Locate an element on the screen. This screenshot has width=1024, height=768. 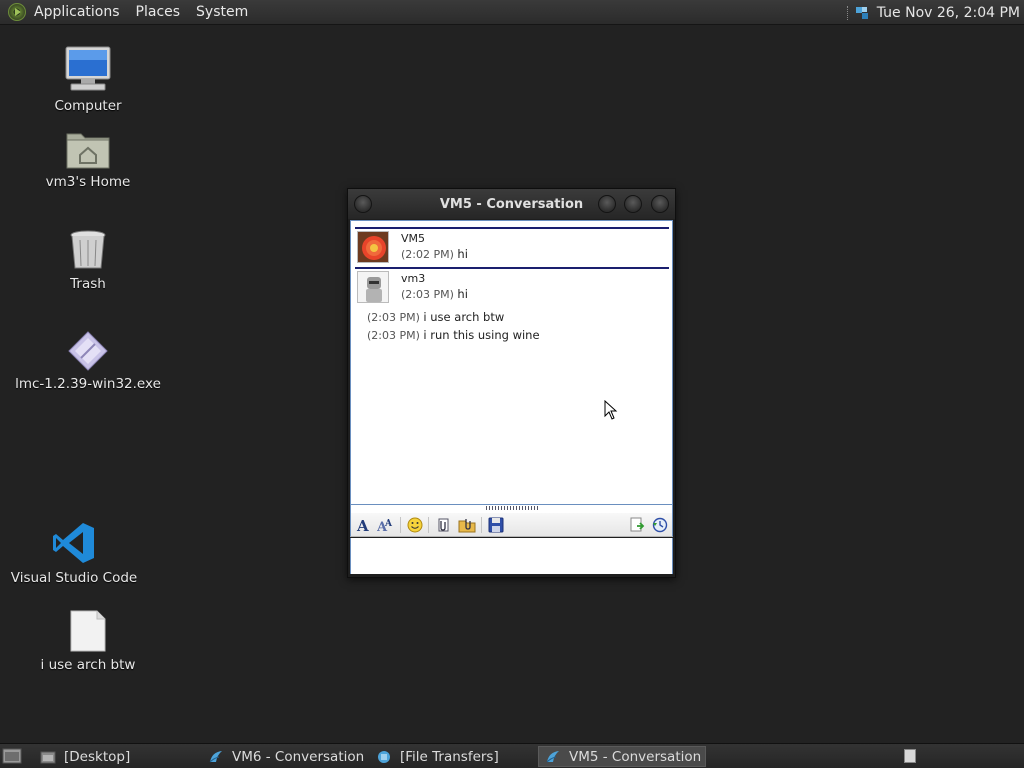
emoticon-button is located at coordinates (415, 525).